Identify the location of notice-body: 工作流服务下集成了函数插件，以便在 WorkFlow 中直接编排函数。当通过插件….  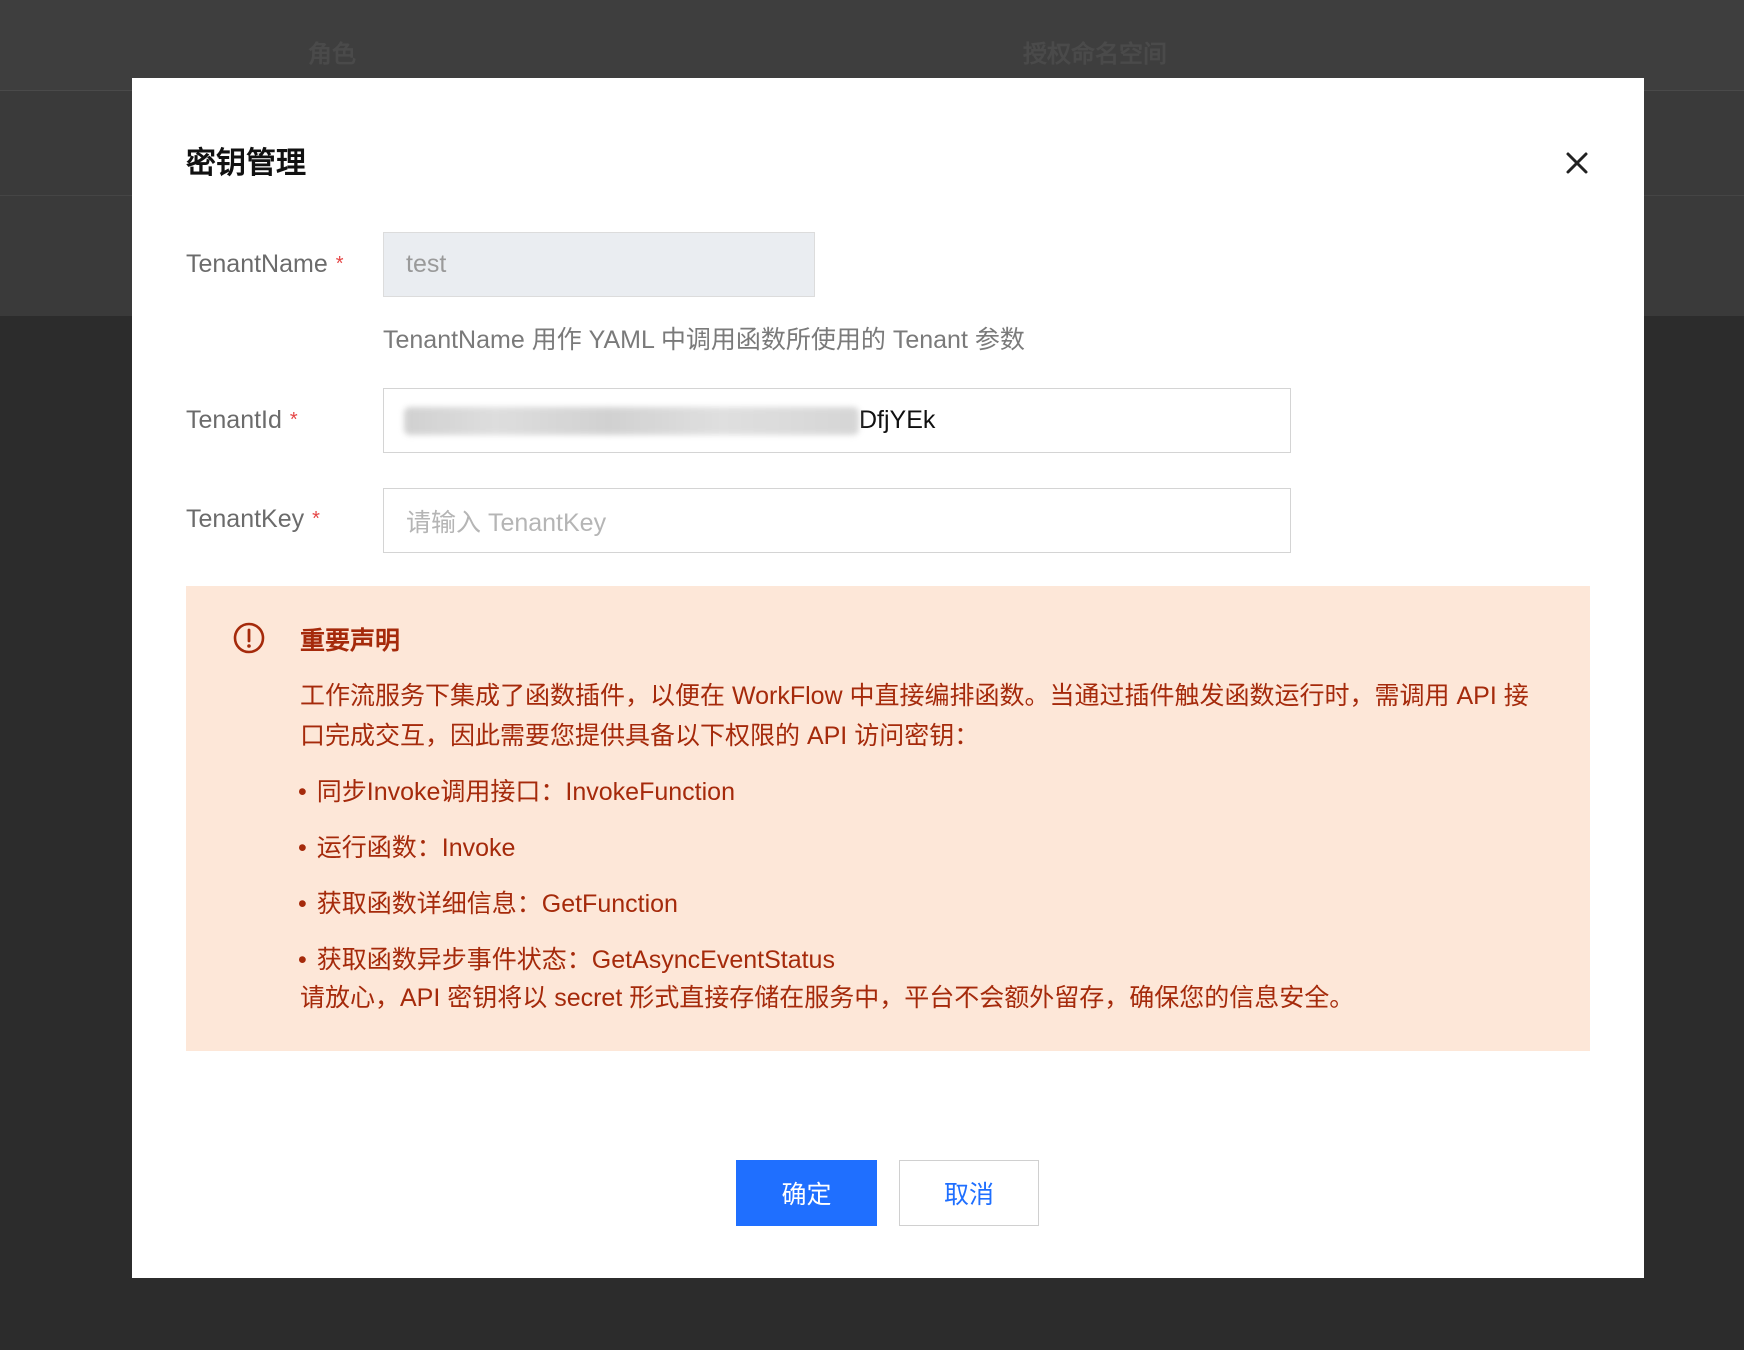
(914, 716).